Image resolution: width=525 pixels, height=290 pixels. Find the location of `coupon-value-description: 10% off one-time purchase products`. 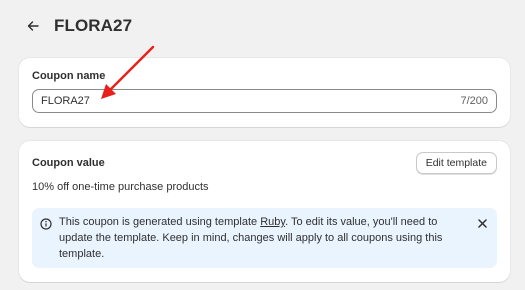

coupon-value-description: 10% off one-time purchase products is located at coordinates (120, 187).